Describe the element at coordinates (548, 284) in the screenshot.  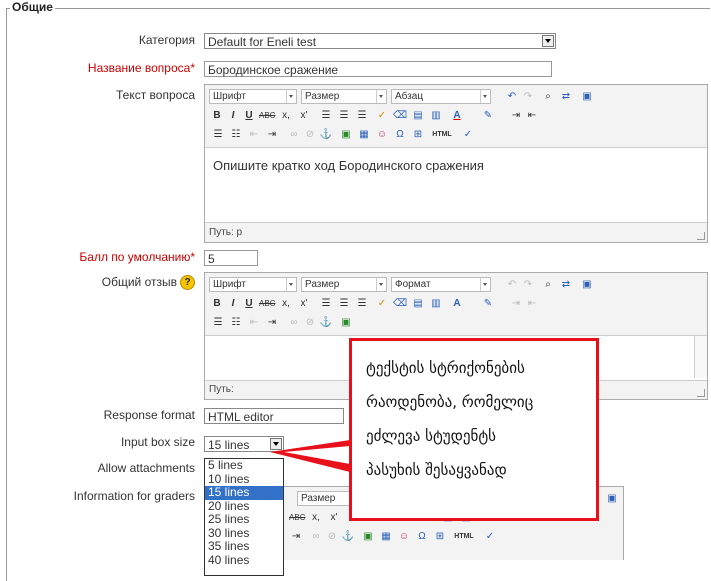
I see `find-icon: ⌕` at that location.